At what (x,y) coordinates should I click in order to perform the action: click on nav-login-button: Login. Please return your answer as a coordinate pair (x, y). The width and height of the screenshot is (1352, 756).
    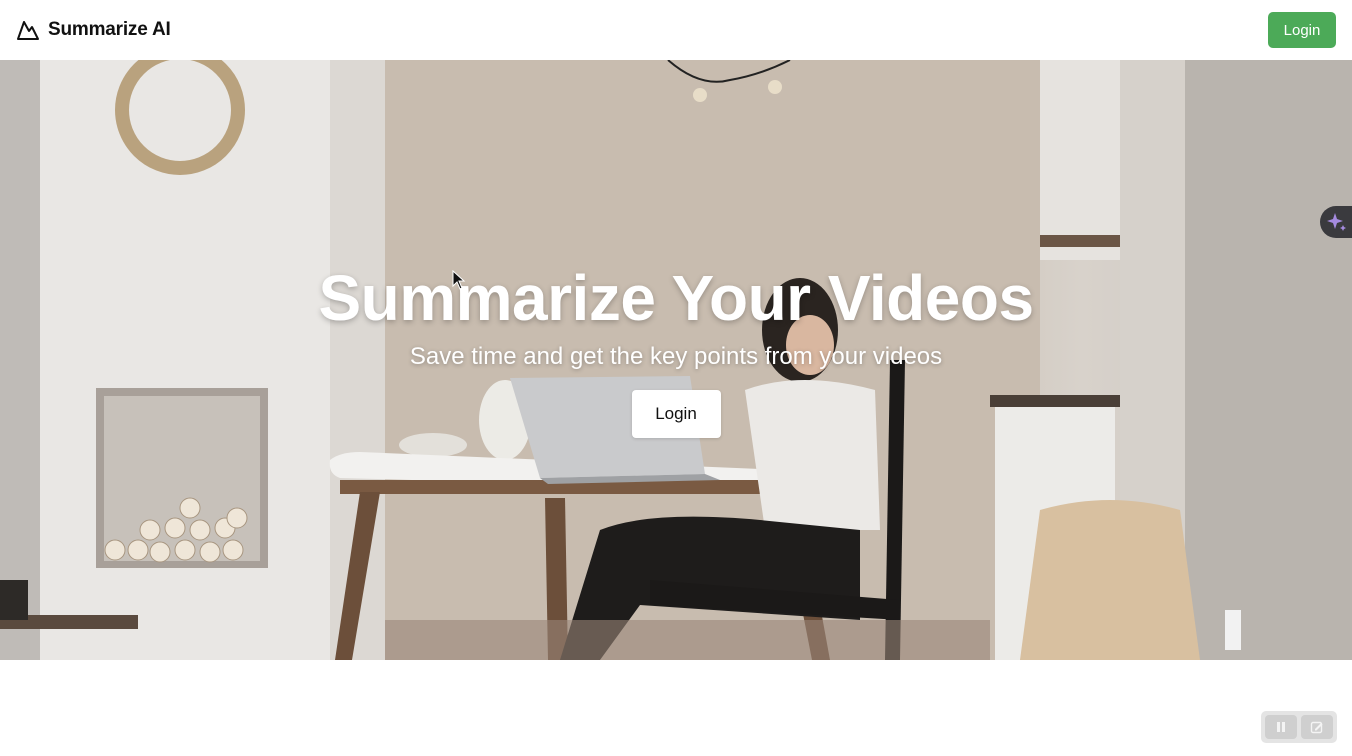
    Looking at the image, I should click on (1302, 30).